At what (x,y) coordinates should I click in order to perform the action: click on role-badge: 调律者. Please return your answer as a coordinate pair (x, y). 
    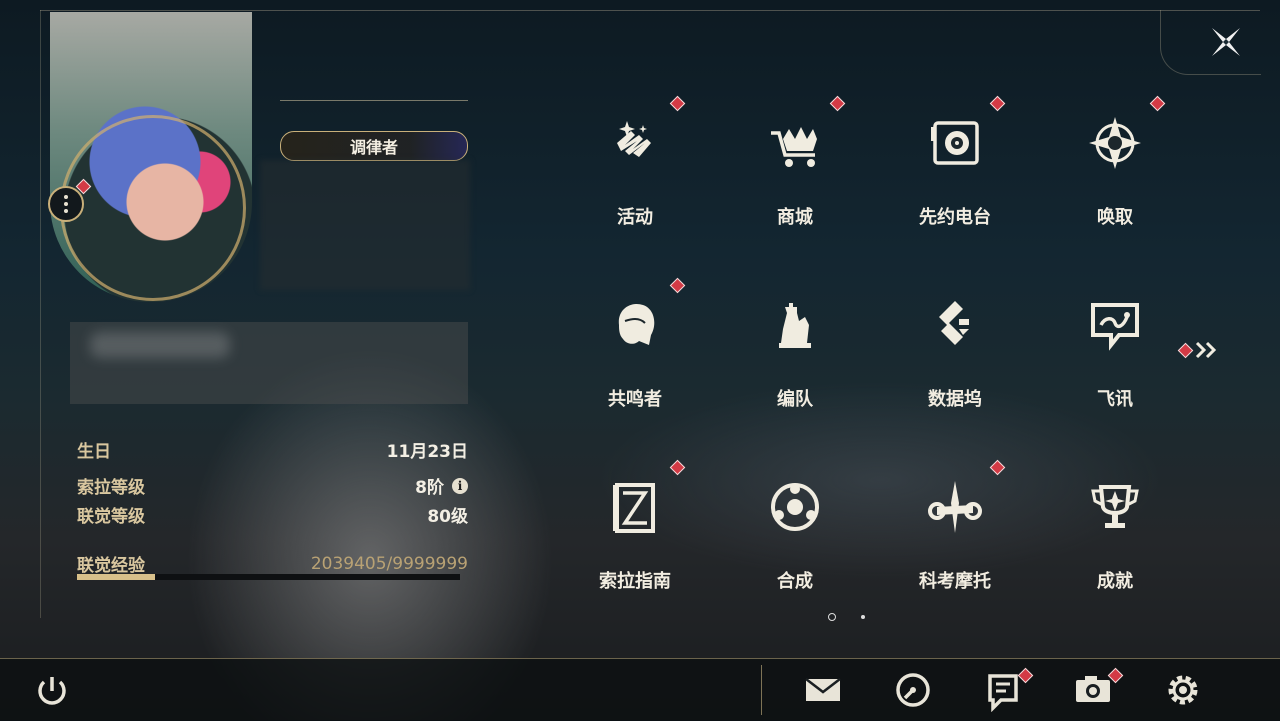
    Looking at the image, I should click on (374, 146).